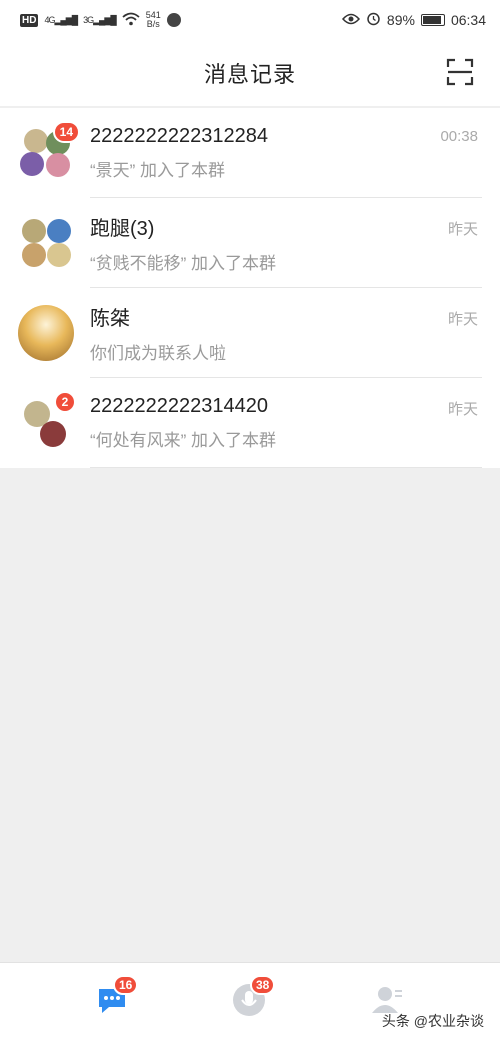 The height and width of the screenshot is (1039, 500). Describe the element at coordinates (459, 136) in the screenshot. I see `chat-time: 00:38` at that location.